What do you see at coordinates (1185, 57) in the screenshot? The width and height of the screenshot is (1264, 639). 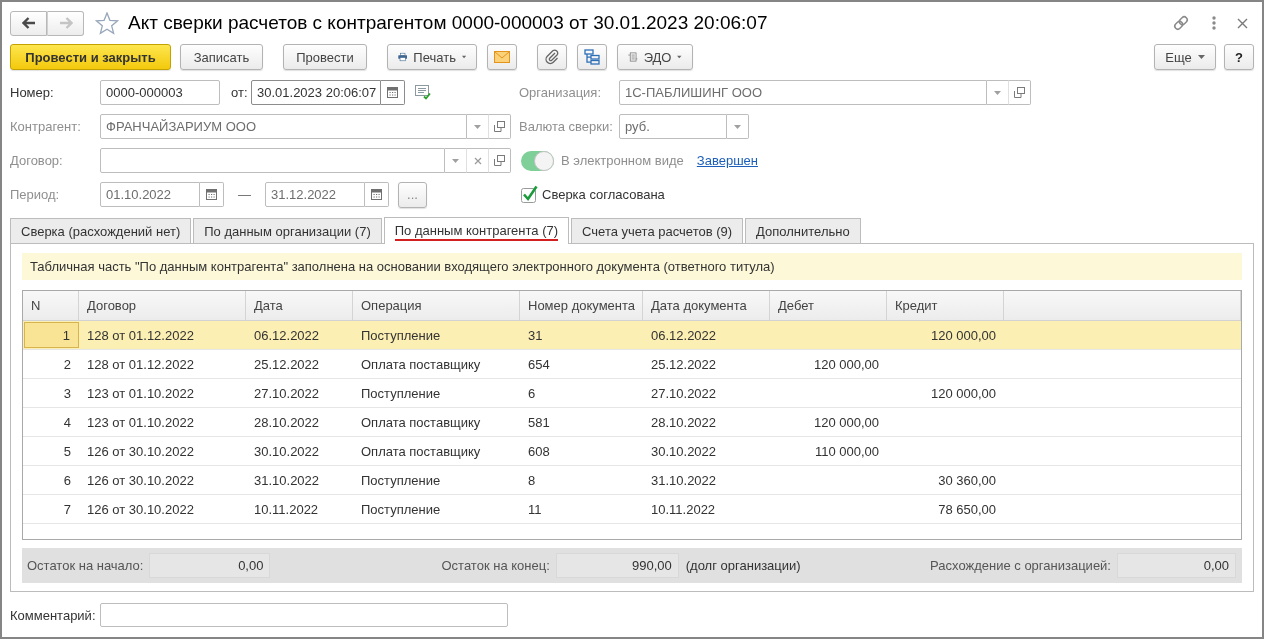 I see `more-button: Еще` at bounding box center [1185, 57].